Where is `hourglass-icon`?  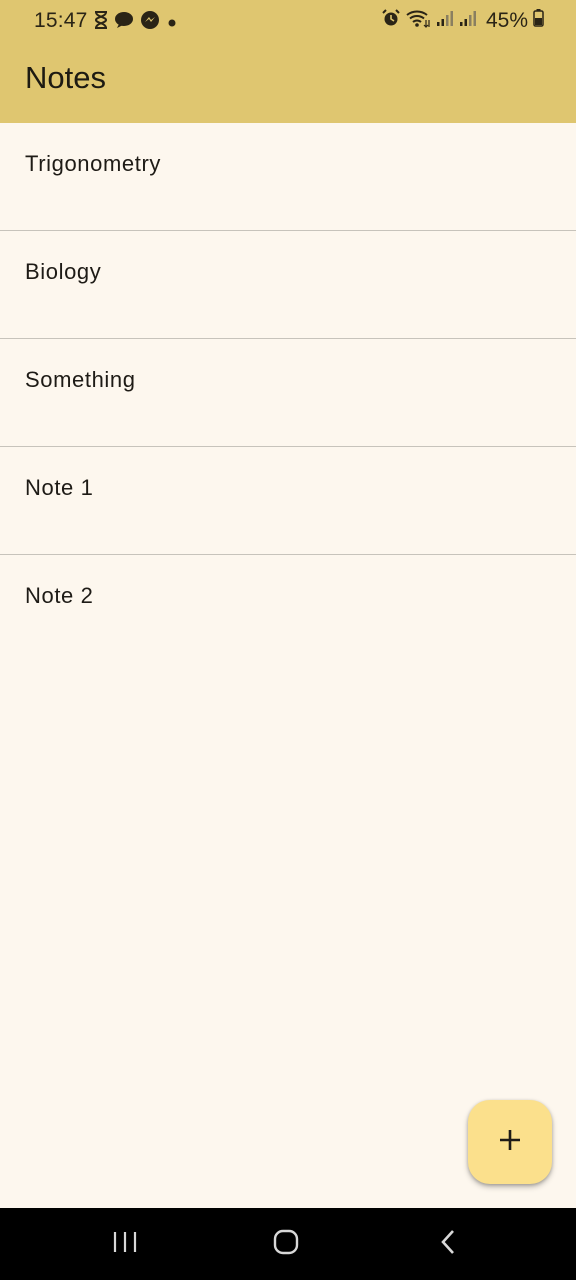 hourglass-icon is located at coordinates (101, 23).